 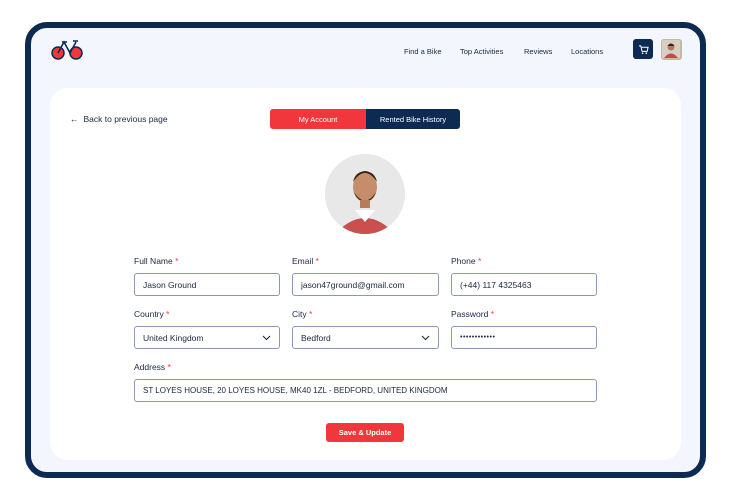 What do you see at coordinates (305, 261) in the screenshot?
I see `email-label: Email *` at bounding box center [305, 261].